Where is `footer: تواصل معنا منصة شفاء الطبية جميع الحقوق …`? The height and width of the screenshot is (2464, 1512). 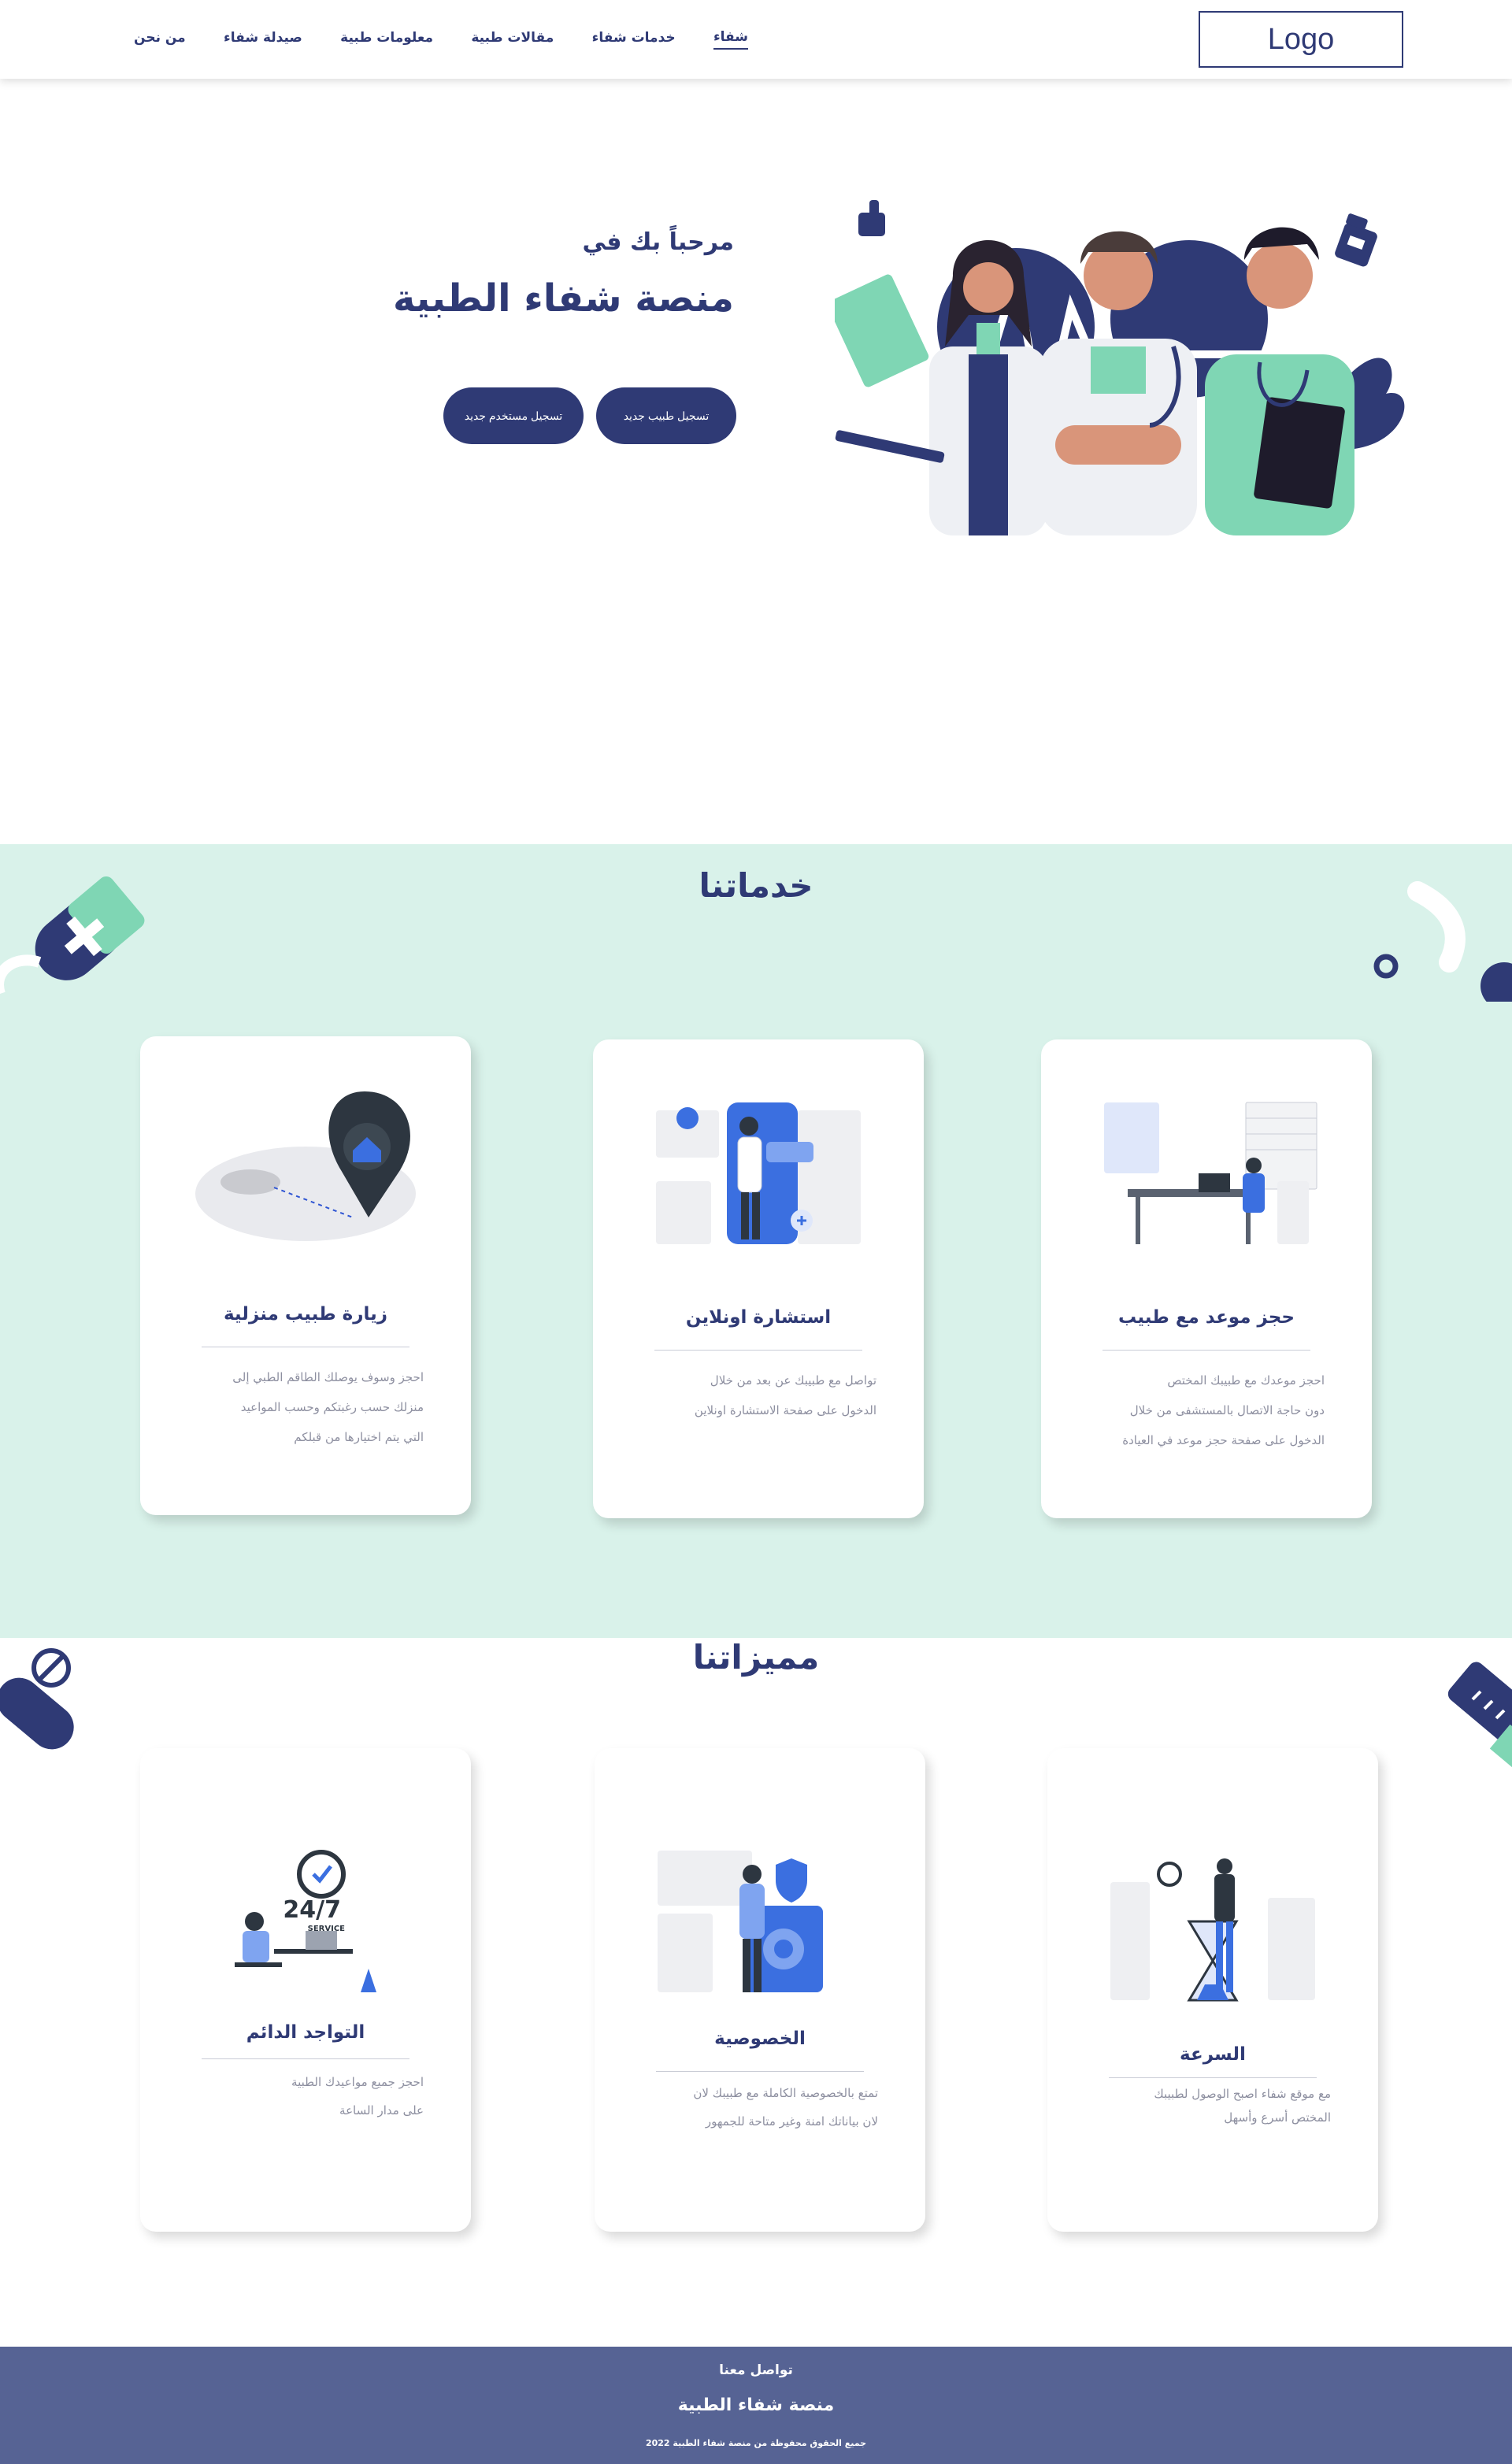 footer: تواصل معنا منصة شفاء الطبية جميع الحقوق … is located at coordinates (756, 2405).